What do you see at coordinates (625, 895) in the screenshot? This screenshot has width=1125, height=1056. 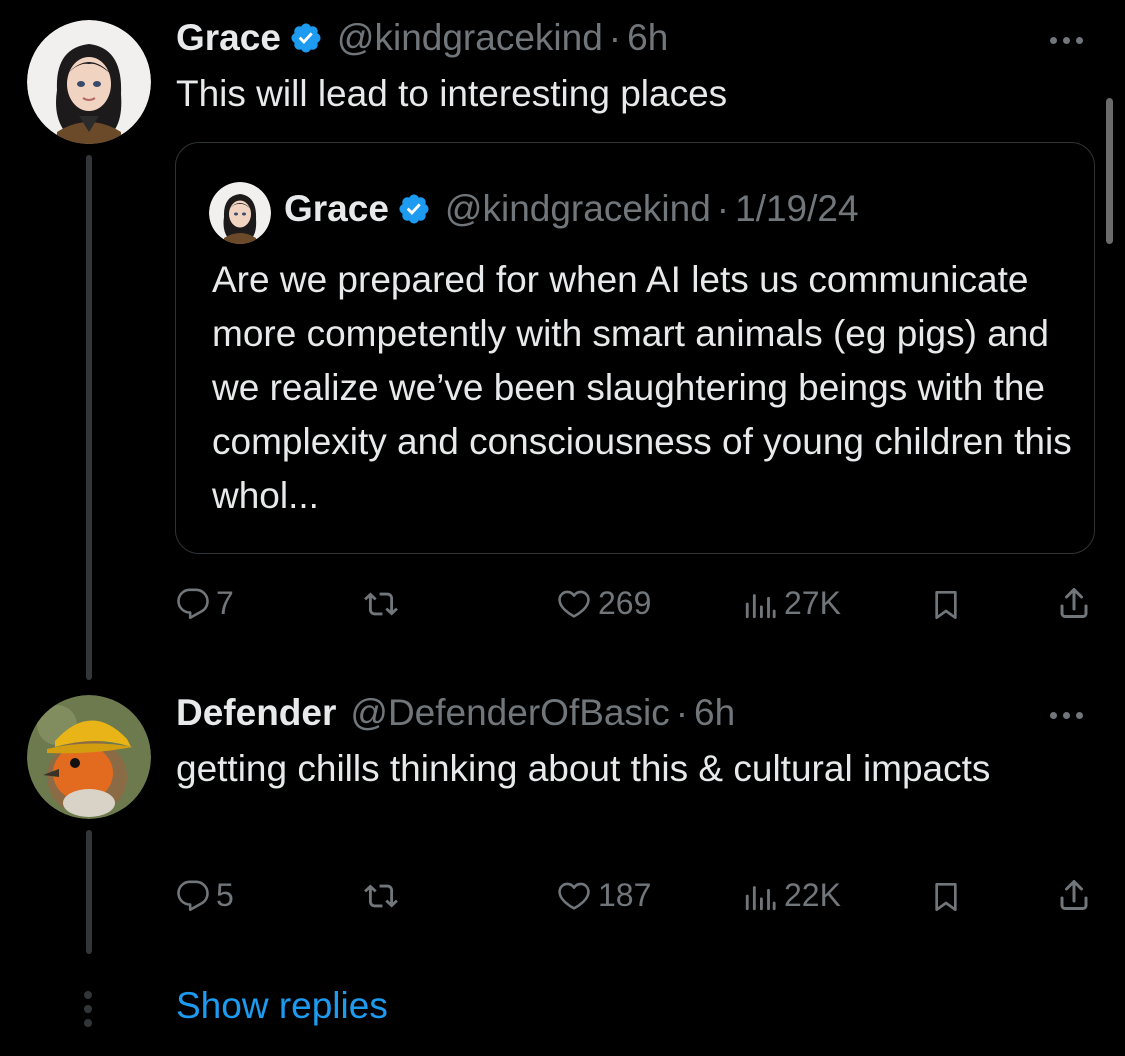 I see `like-count: 187` at bounding box center [625, 895].